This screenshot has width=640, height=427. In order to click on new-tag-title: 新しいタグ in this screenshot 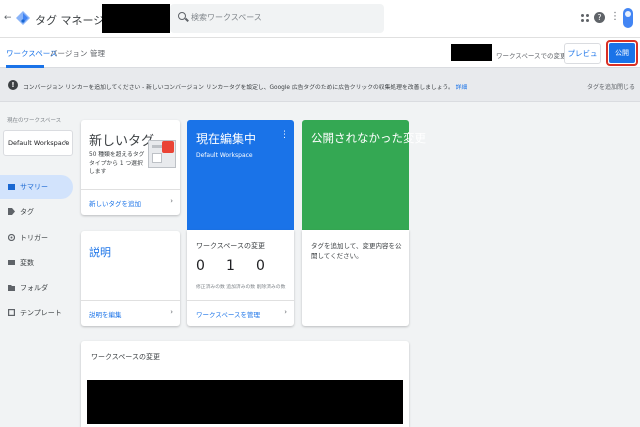, I will do `click(122, 141)`.